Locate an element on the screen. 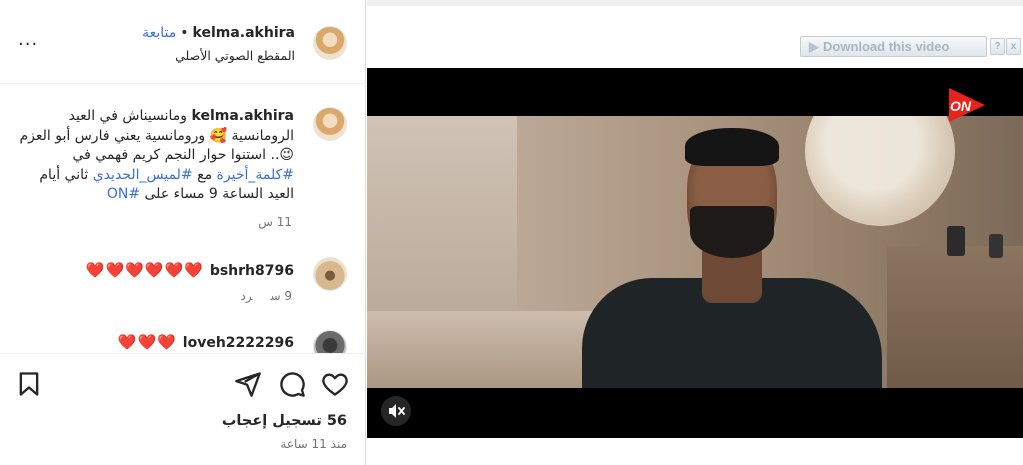  hashtag-lamis: #لميس_الحديدي is located at coordinates (143, 175).